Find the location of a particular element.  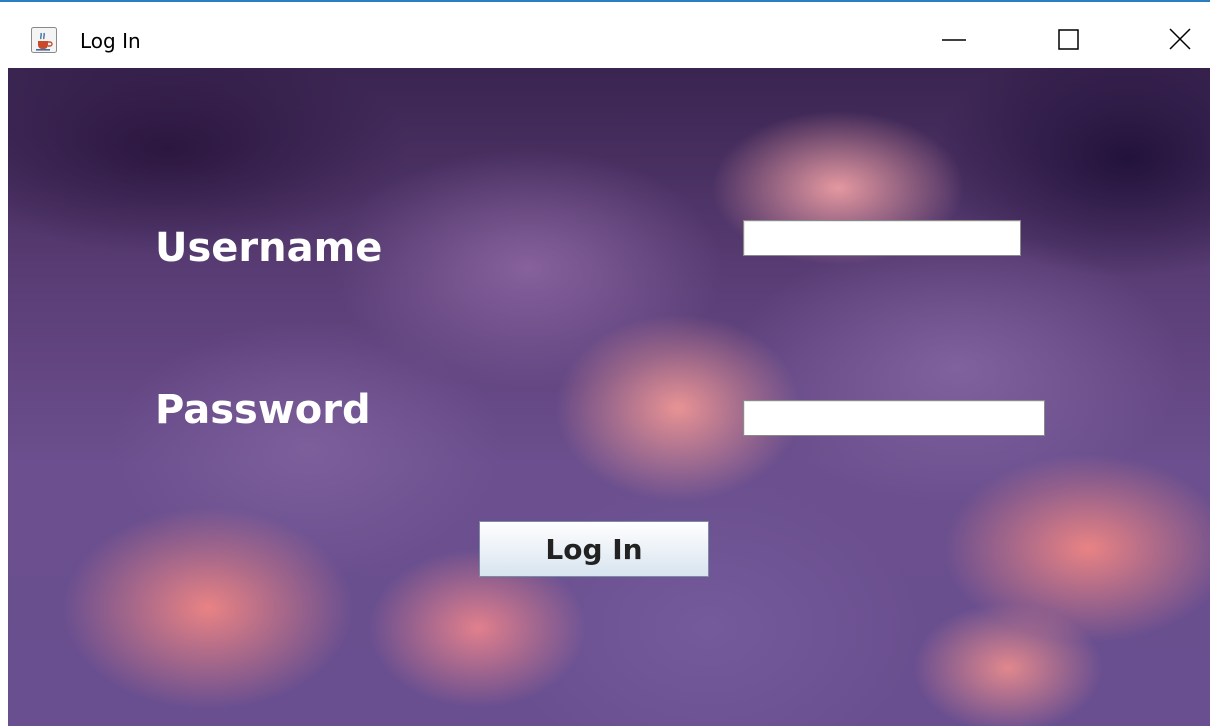

maximize-icon is located at coordinates (1068, 39).